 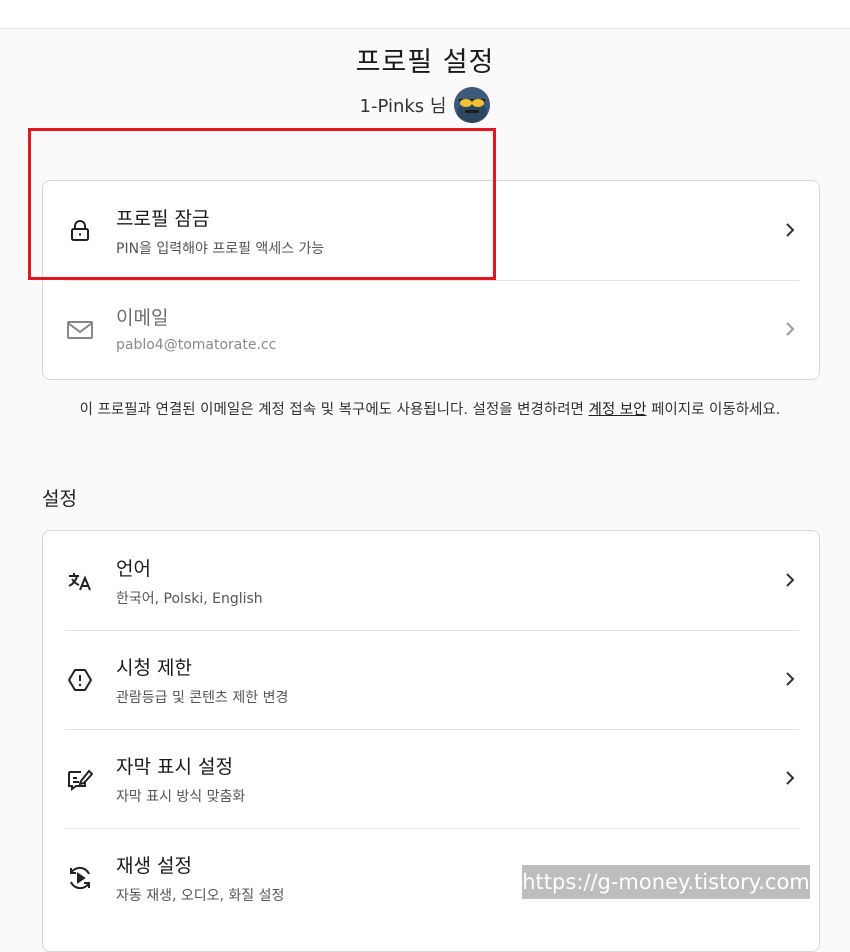 I want to click on language-label: 언어, so click(x=133, y=569).